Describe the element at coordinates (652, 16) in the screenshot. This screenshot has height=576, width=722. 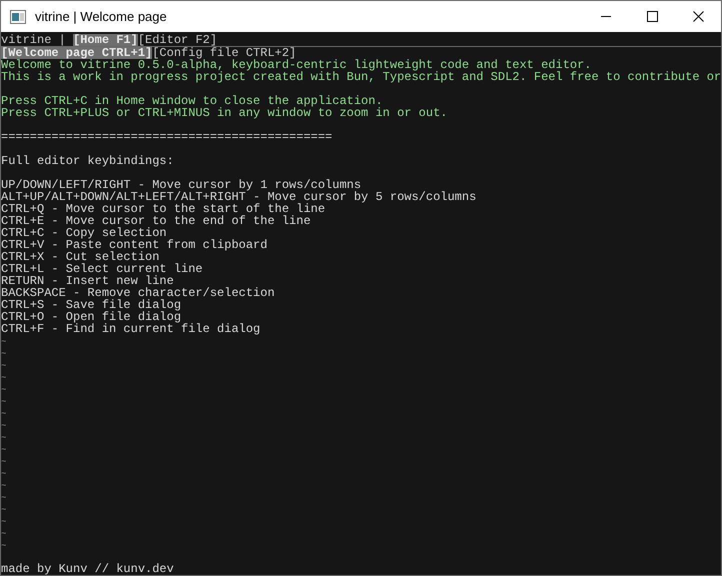
I see `maximize-icon` at that location.